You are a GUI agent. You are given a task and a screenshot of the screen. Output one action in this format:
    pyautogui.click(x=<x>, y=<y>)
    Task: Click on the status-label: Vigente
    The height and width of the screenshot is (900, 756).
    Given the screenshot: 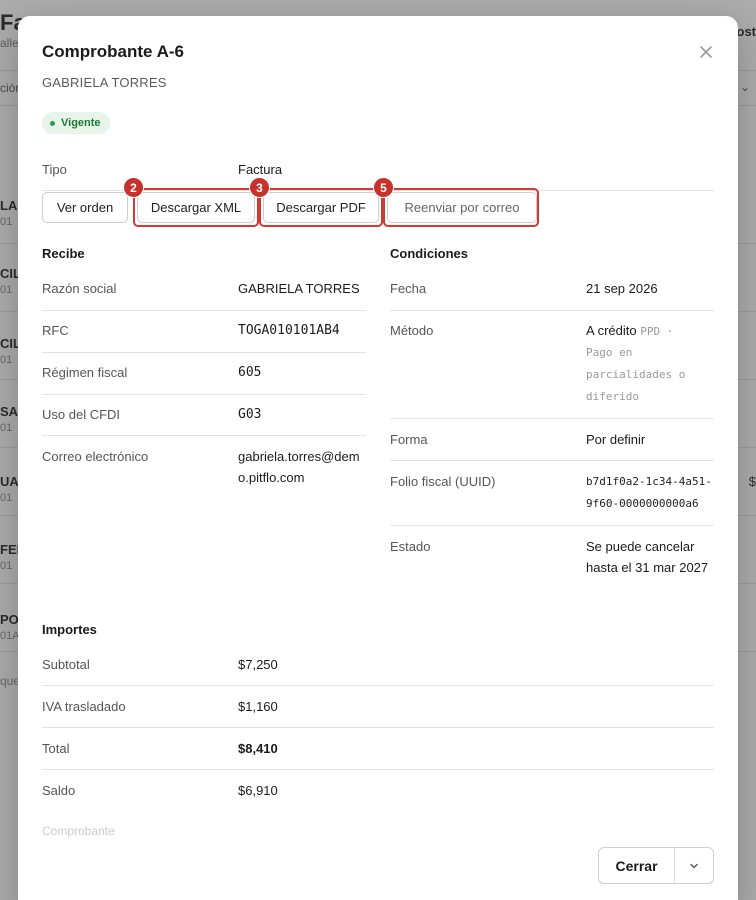 What is the action you would take?
    pyautogui.click(x=81, y=123)
    